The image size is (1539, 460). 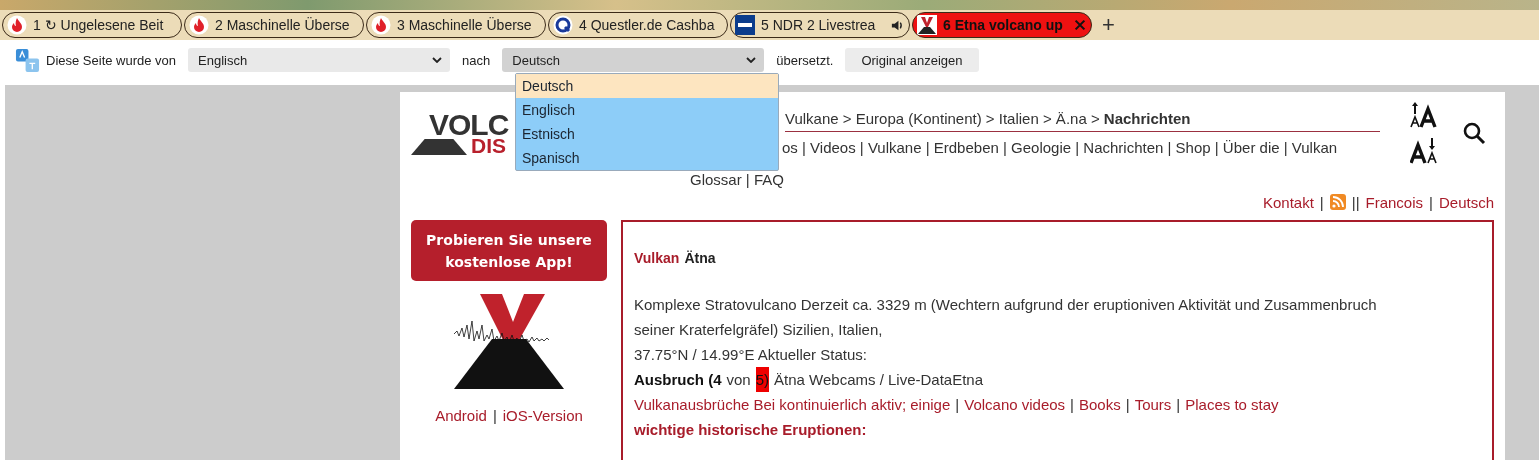 I want to click on app-store-link: iOS-Version, so click(x=542, y=415).